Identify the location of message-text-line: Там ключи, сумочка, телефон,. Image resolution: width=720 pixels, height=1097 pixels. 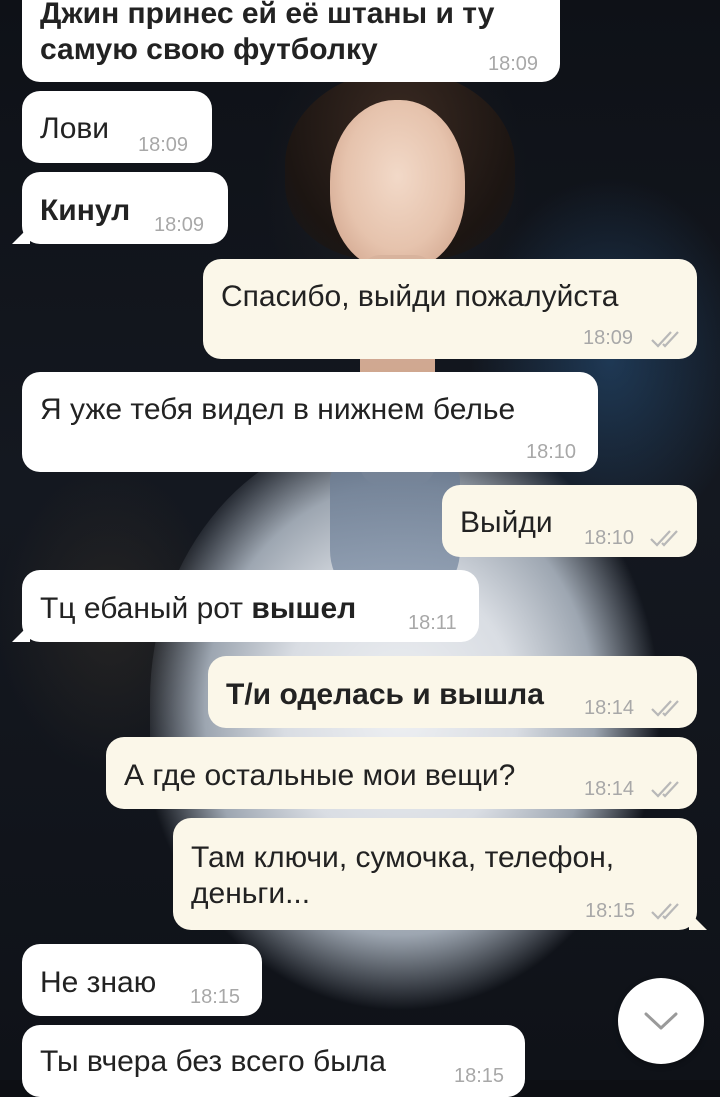
(403, 857).